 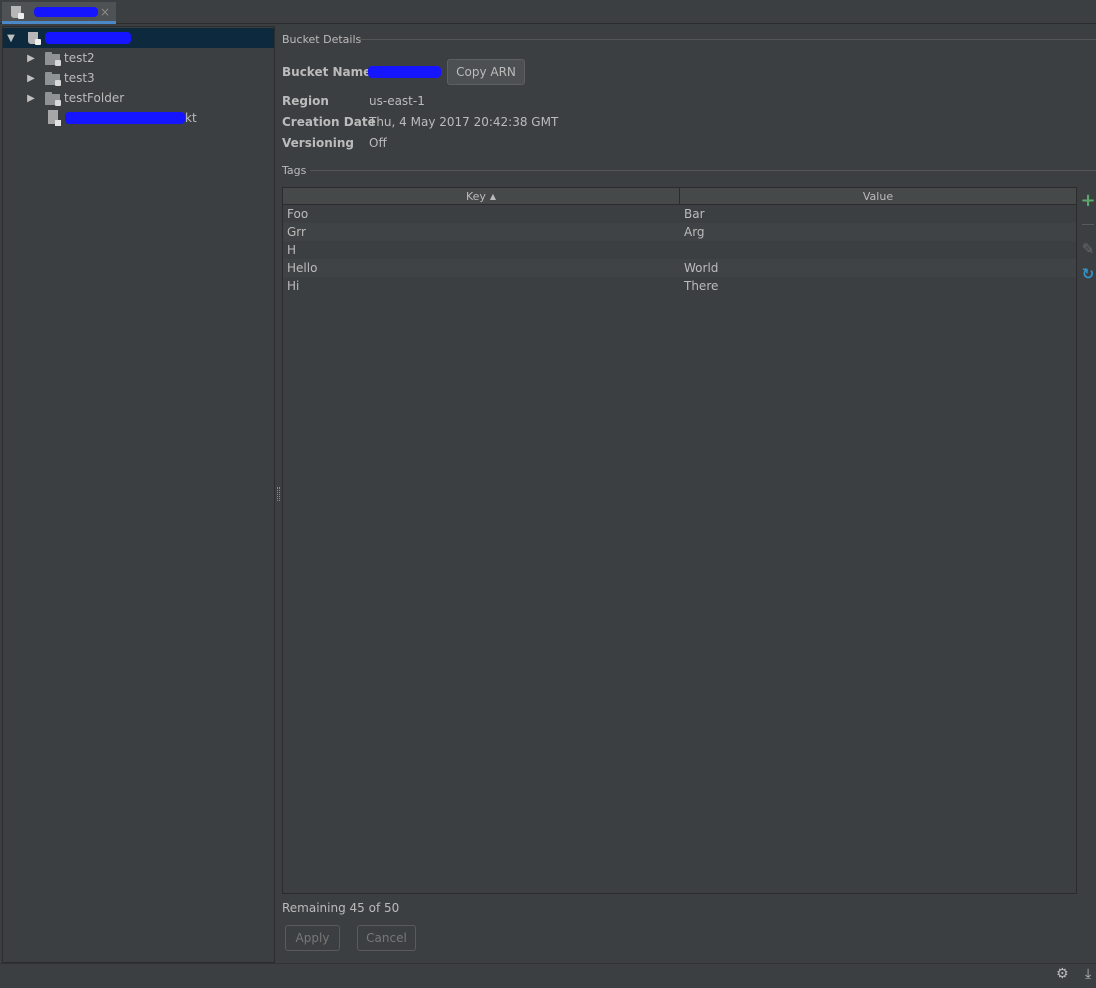 I want to click on gear-icon: ⚙, so click(x=1062, y=974).